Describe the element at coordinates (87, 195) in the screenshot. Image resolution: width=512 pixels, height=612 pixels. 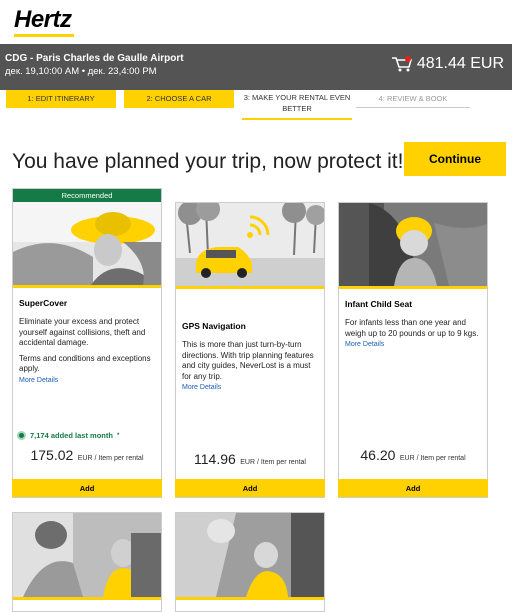
I see `recommended-badge: Recommended` at that location.